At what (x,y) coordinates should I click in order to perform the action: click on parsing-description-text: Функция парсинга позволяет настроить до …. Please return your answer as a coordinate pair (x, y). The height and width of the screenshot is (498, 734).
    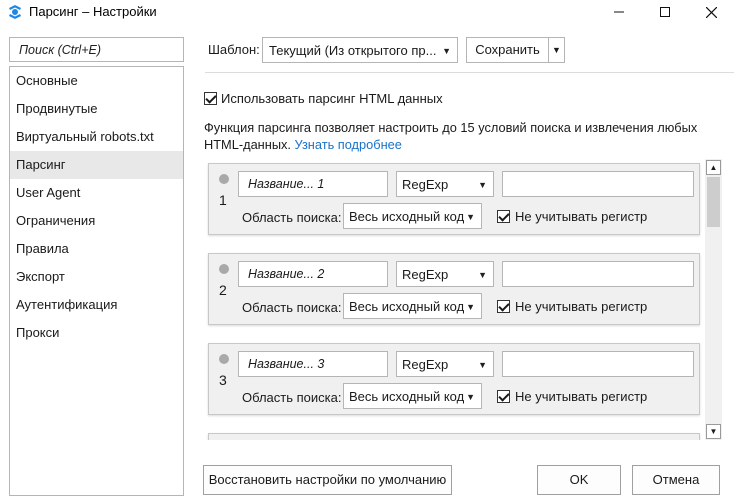
    Looking at the image, I should click on (451, 136).